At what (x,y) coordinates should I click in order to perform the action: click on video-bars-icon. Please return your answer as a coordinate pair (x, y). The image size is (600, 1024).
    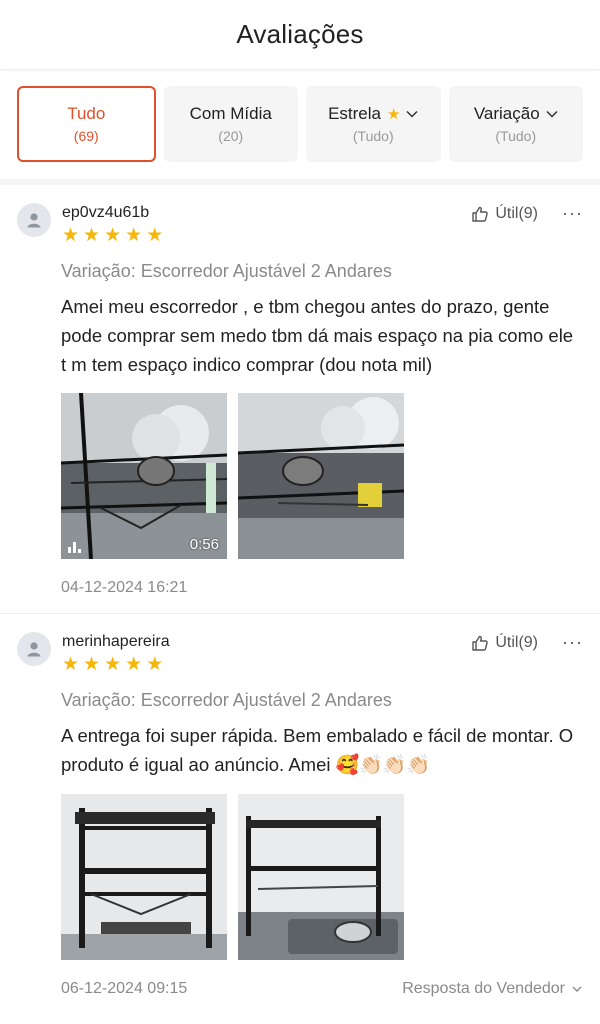
    Looking at the image, I should click on (74, 547).